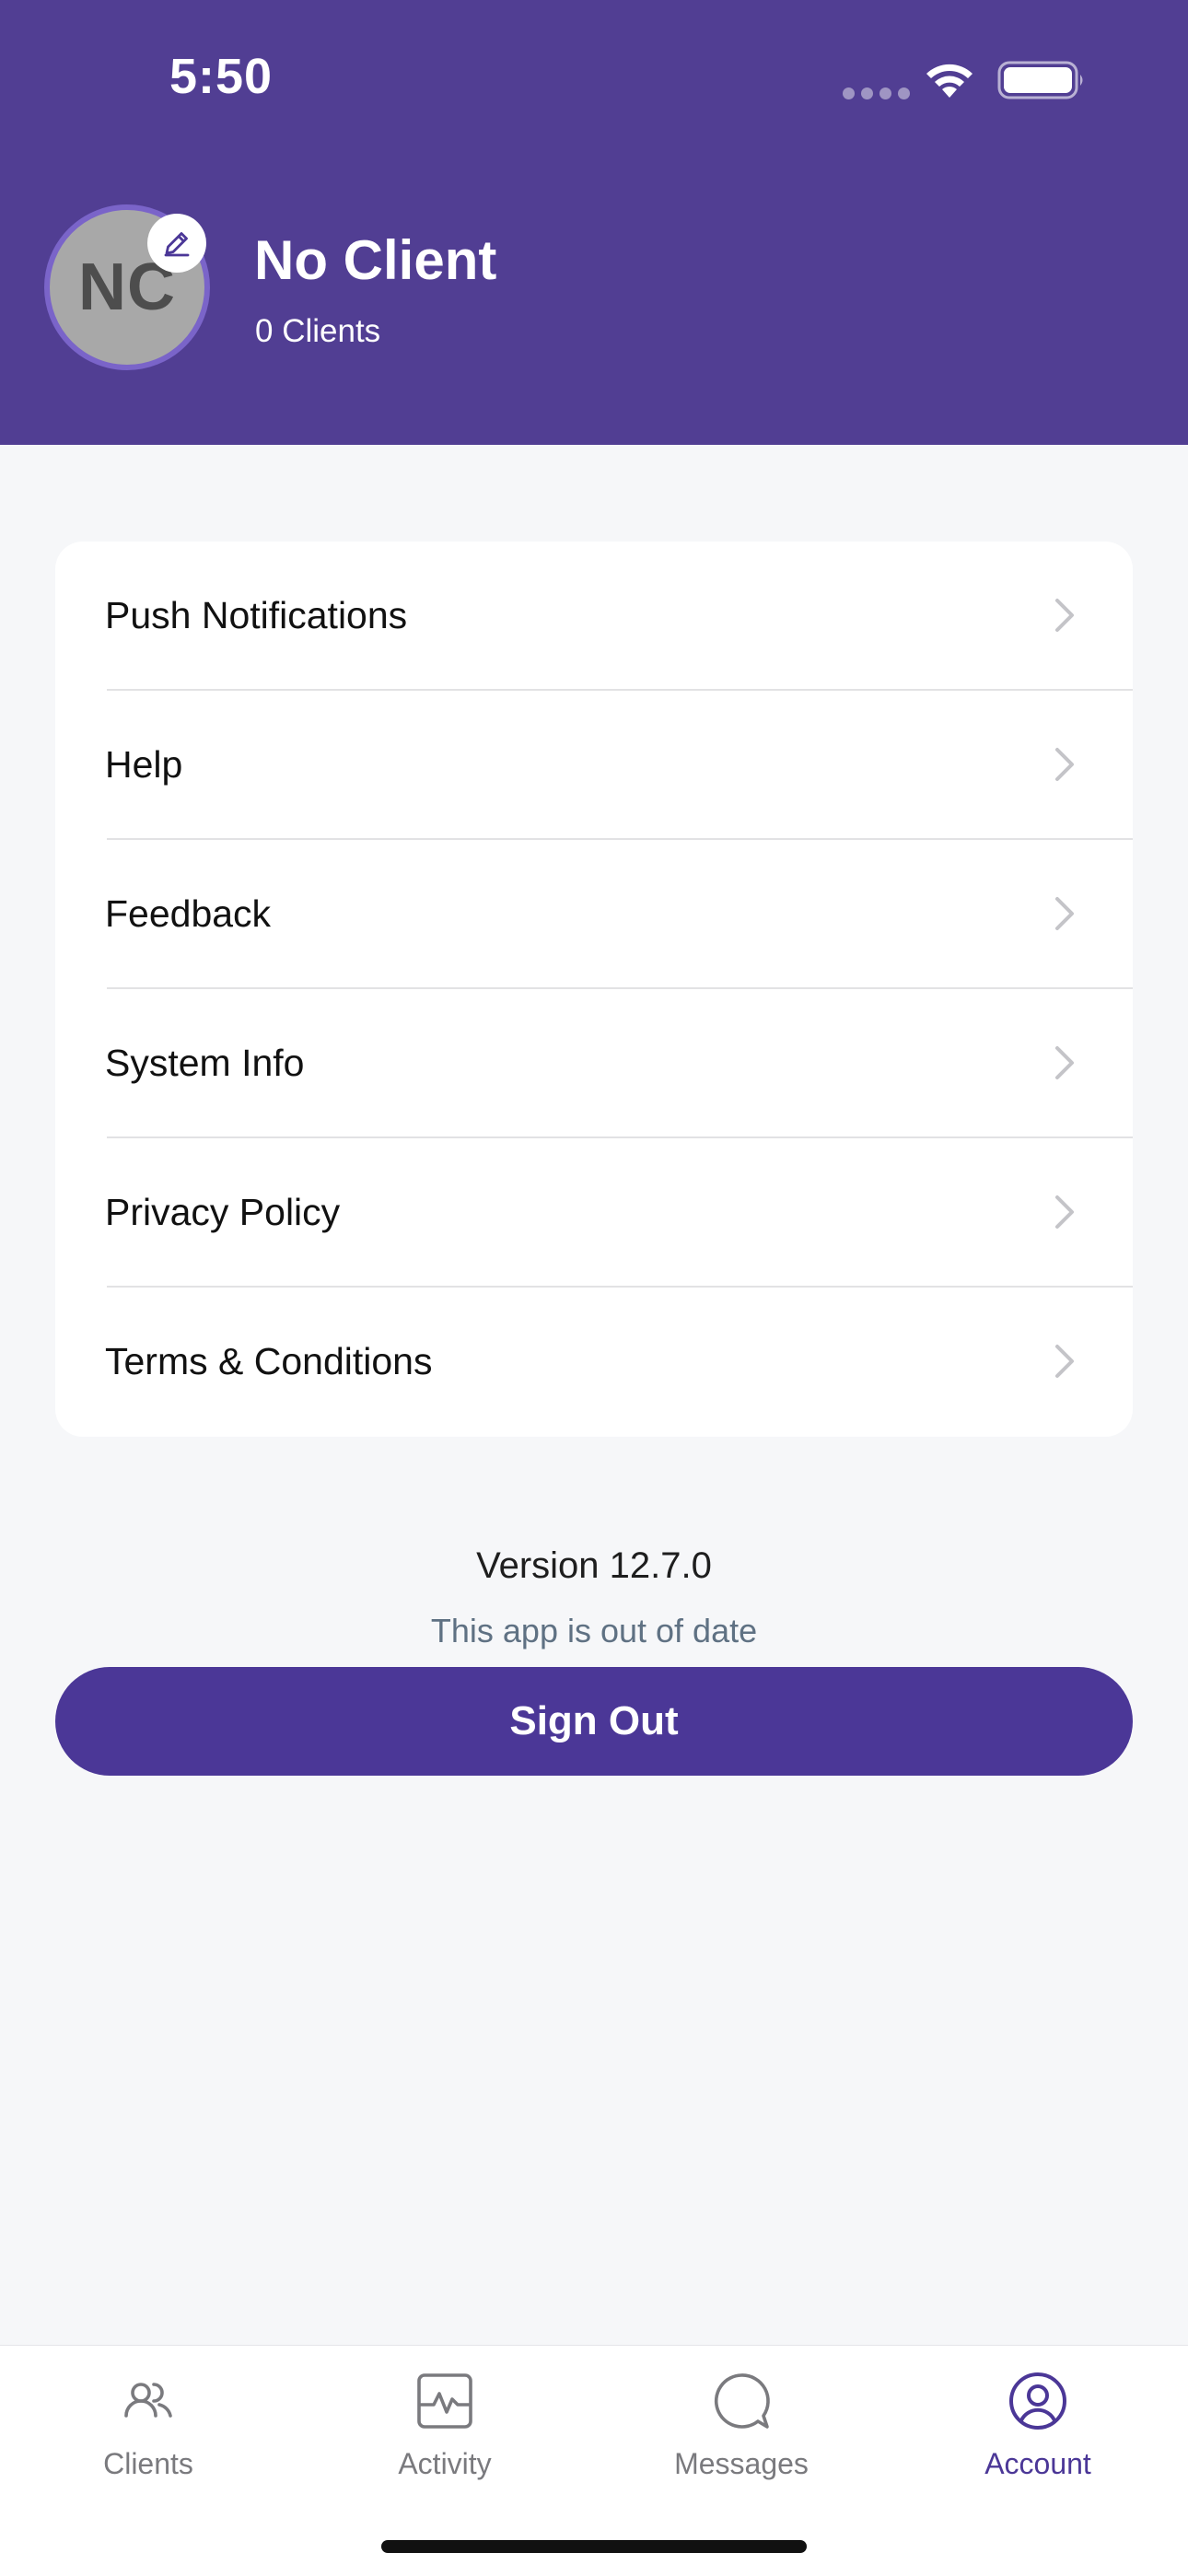 The image size is (1188, 2576). What do you see at coordinates (318, 331) in the screenshot?
I see `client-count: 0 Clients` at bounding box center [318, 331].